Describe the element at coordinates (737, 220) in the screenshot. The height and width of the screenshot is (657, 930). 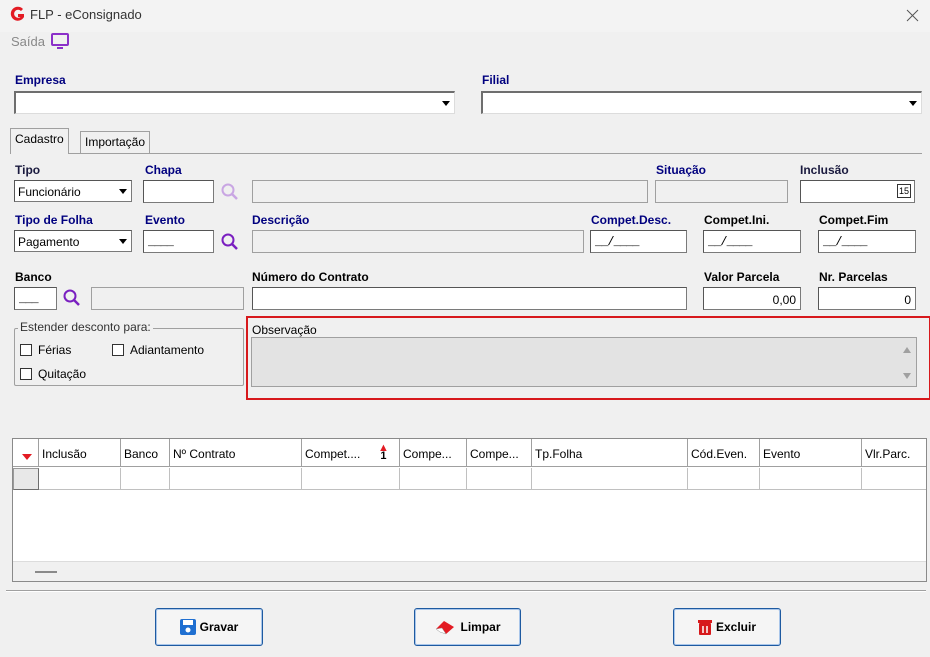
I see `compet-ini-label: Compet.Ini.` at that location.